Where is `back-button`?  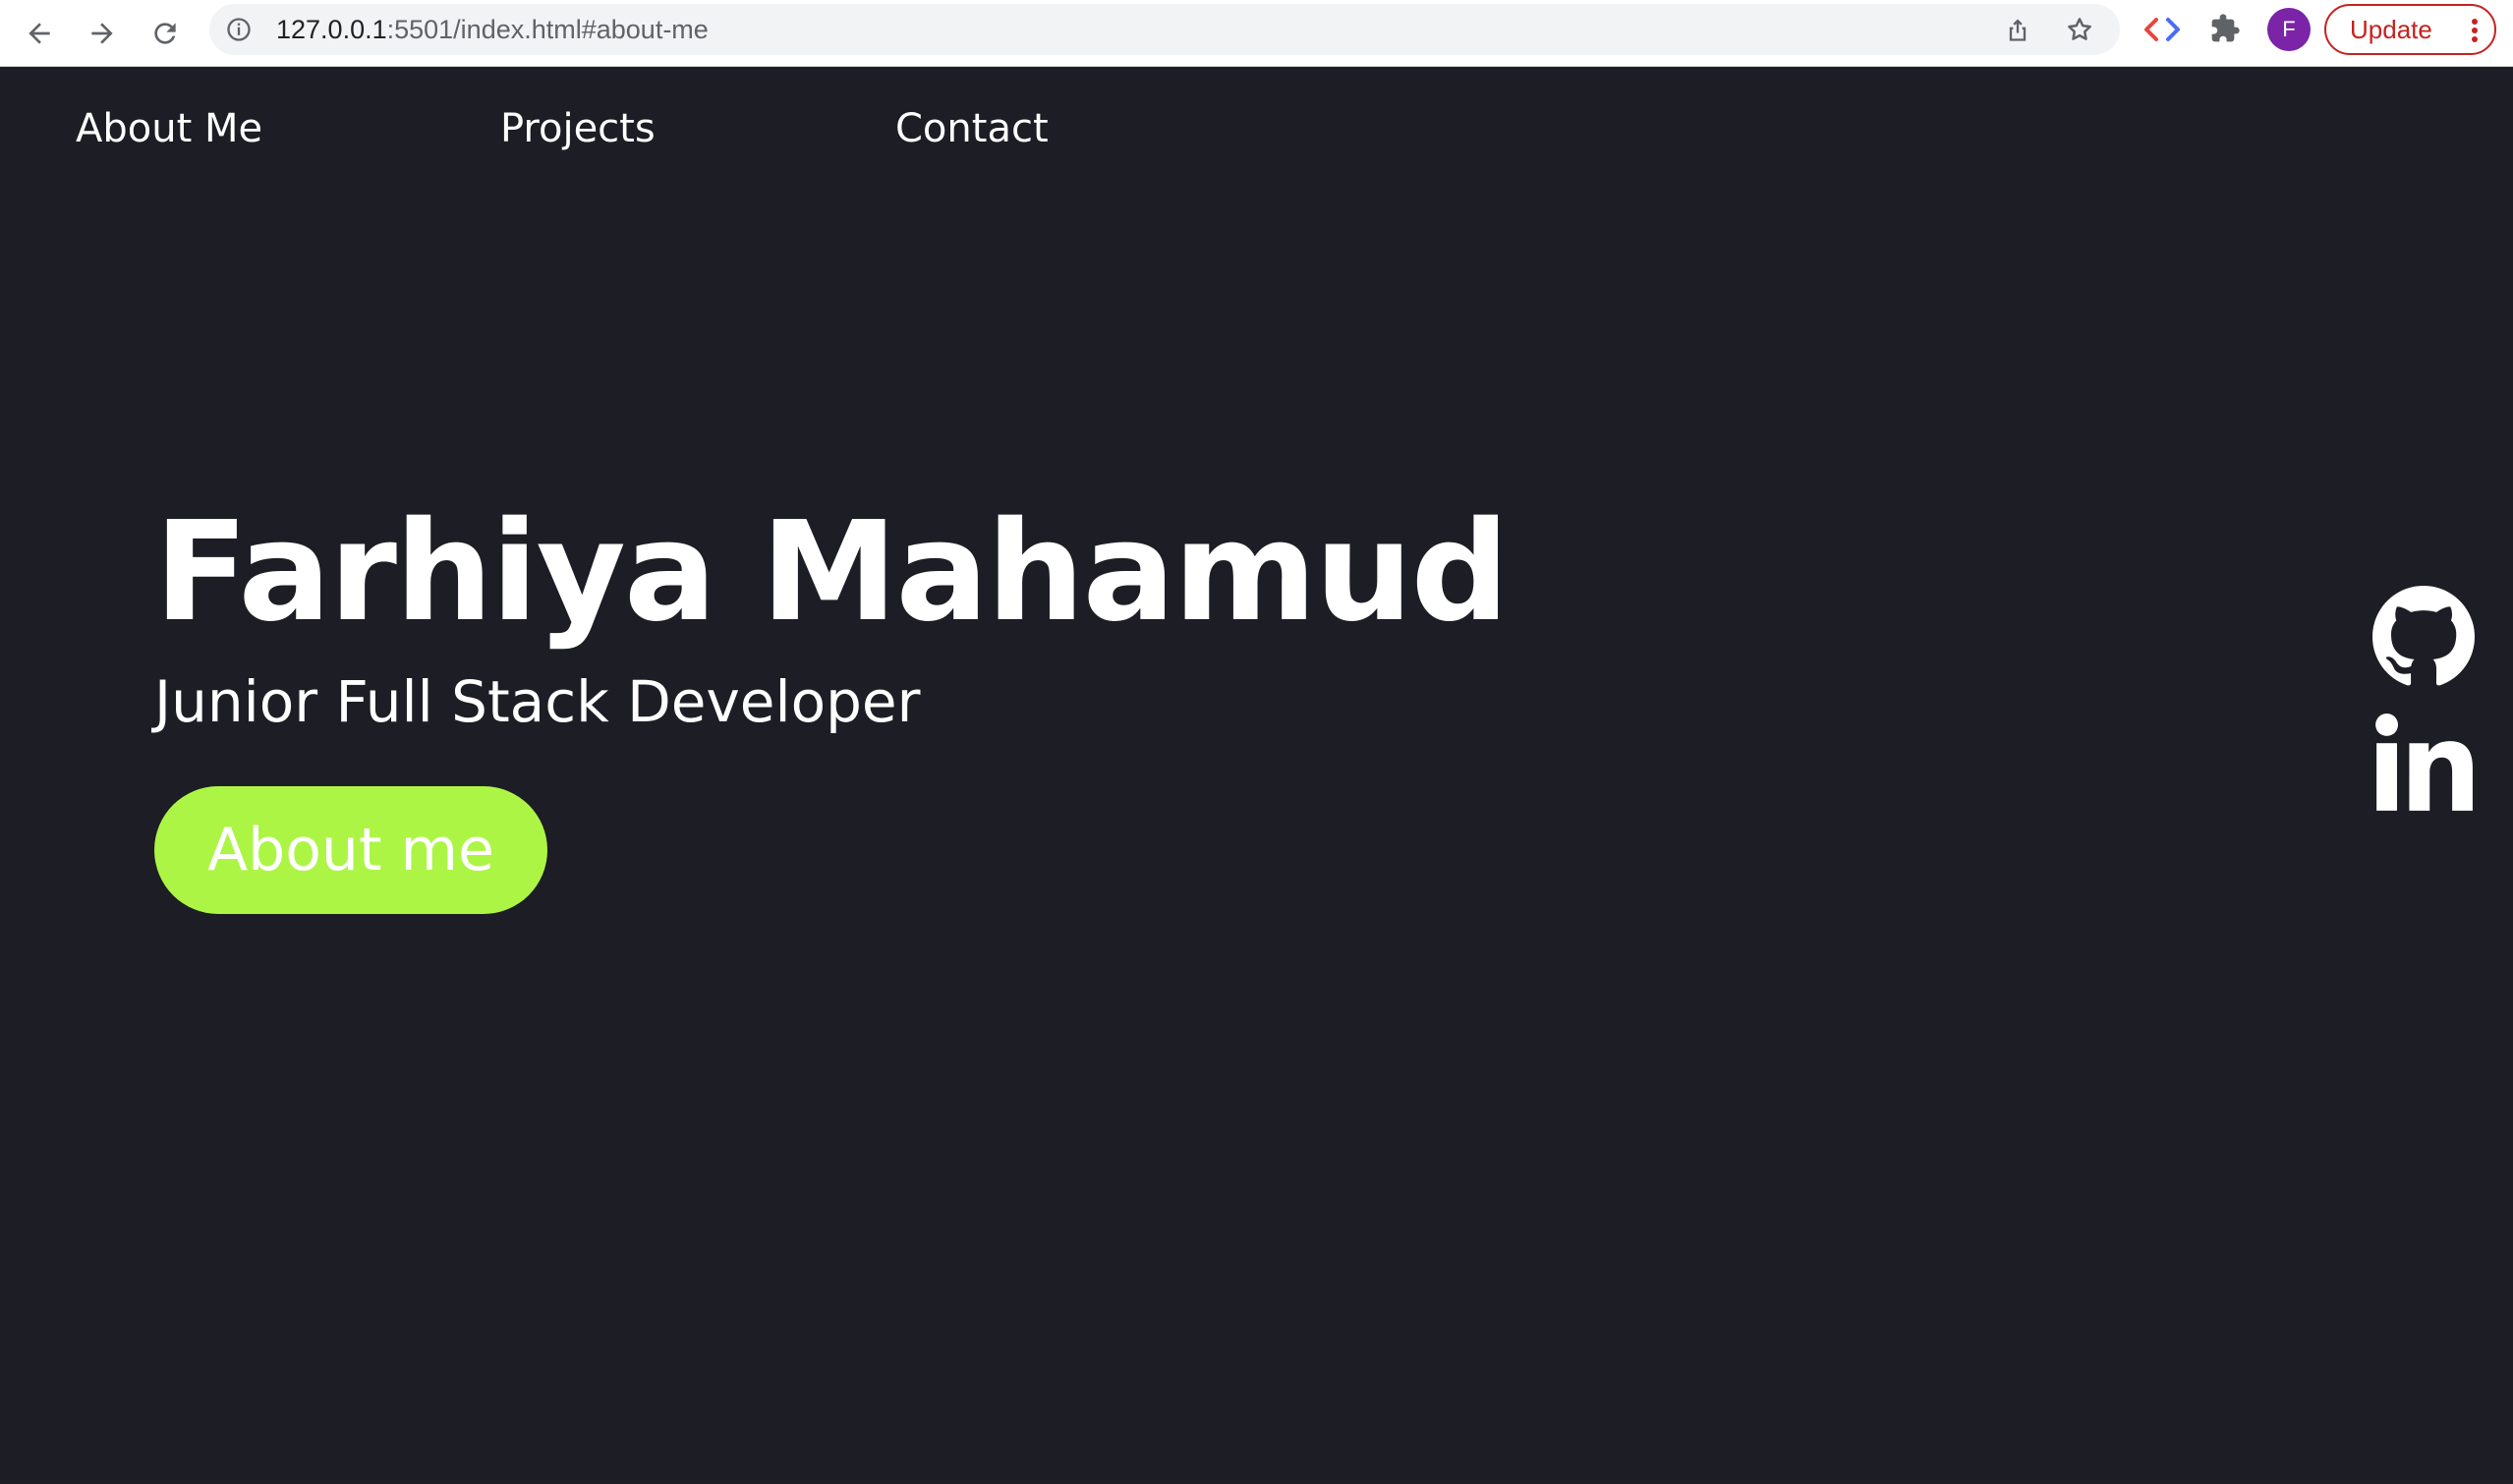 back-button is located at coordinates (40, 33).